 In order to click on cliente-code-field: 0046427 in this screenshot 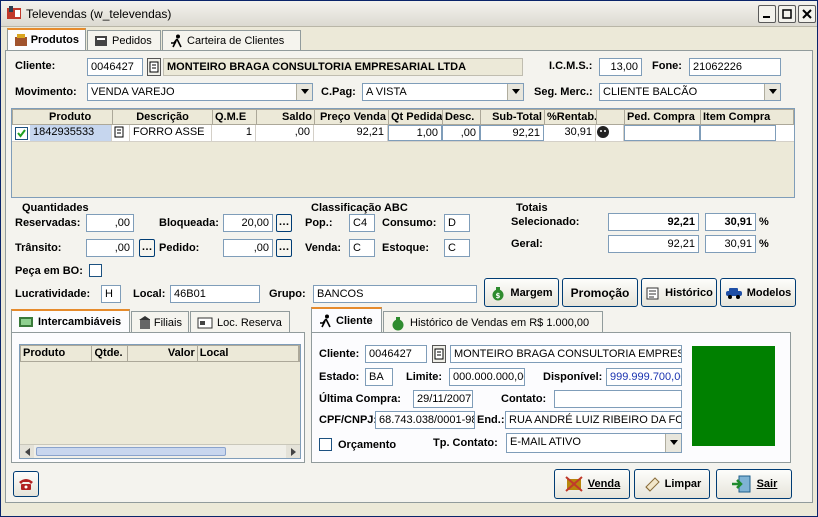, I will do `click(115, 67)`.